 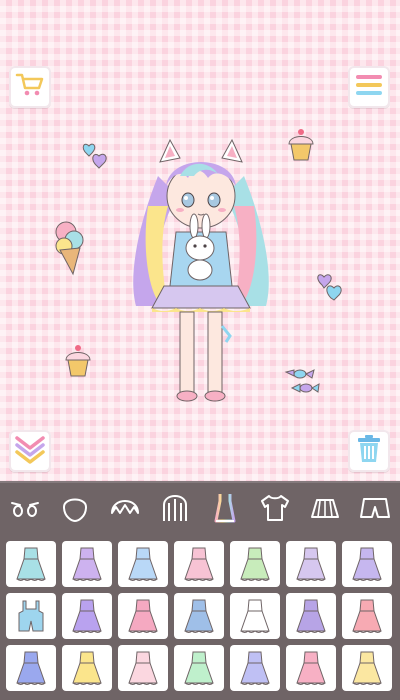 I want to click on shirt-icon, so click(x=275, y=510).